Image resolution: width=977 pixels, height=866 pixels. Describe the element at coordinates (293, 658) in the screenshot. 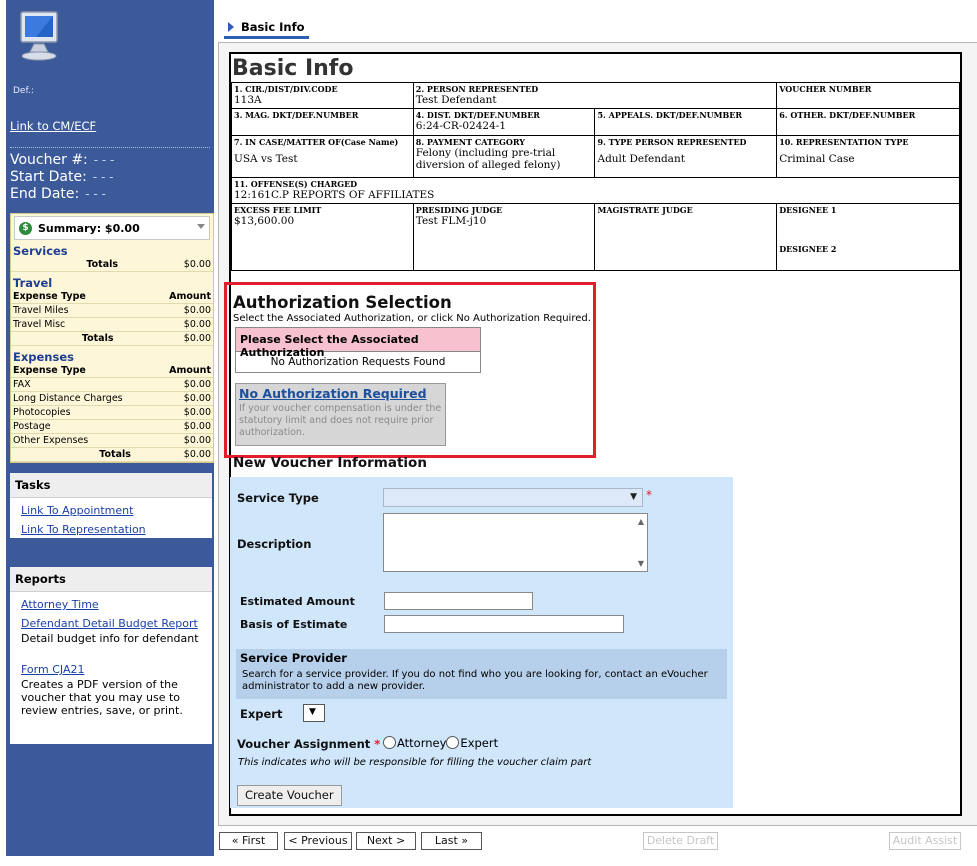

I see `service-provider-title: Service Provider` at that location.